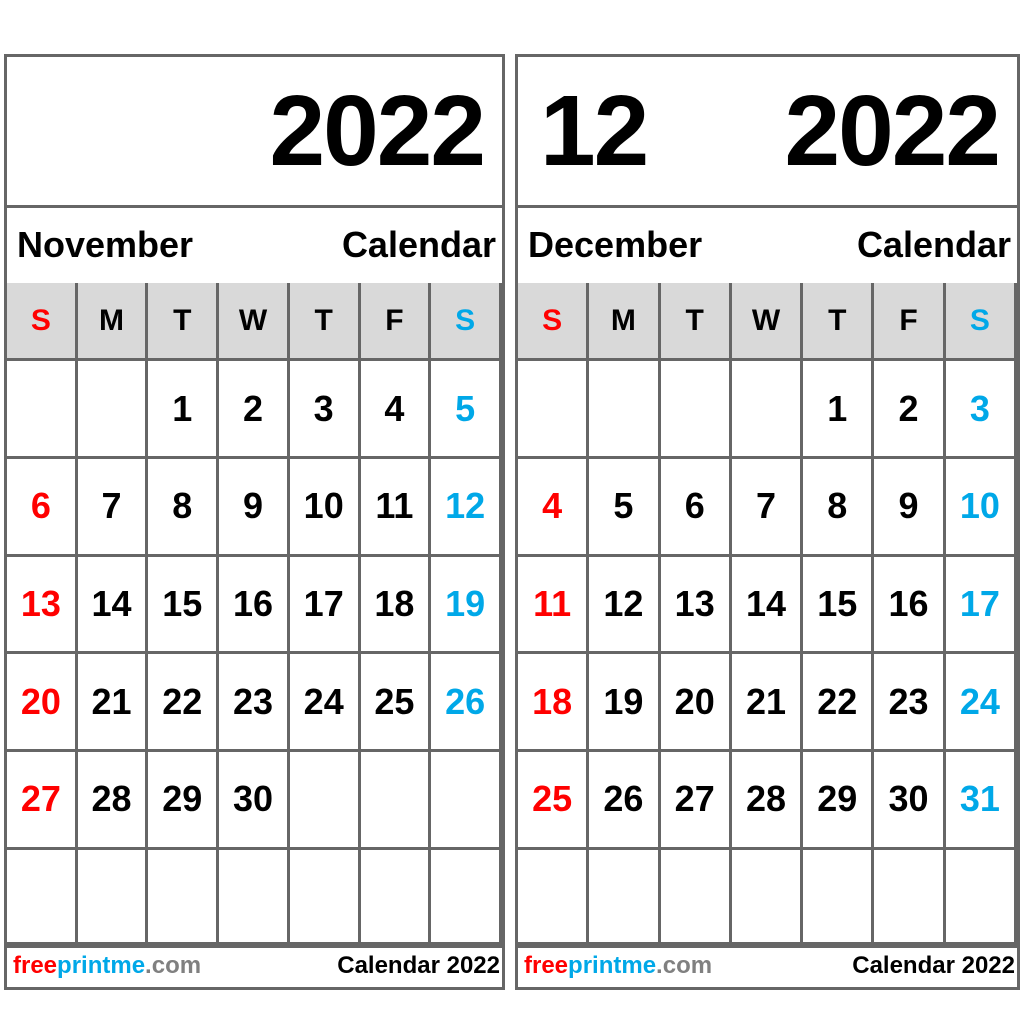 The width and height of the screenshot is (1024, 1024). What do you see at coordinates (396, 322) in the screenshot?
I see `weekday-header: F` at bounding box center [396, 322].